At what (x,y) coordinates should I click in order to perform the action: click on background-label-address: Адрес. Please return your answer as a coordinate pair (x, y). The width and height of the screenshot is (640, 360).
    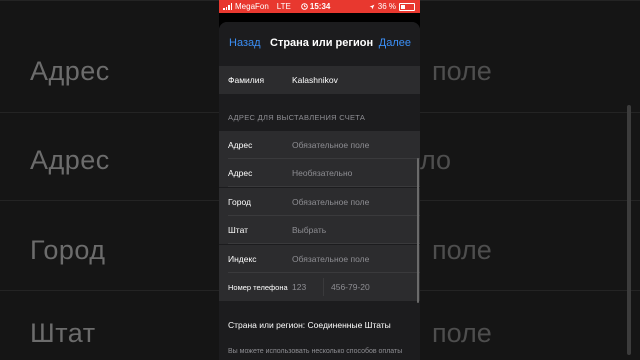
    Looking at the image, I should click on (70, 71).